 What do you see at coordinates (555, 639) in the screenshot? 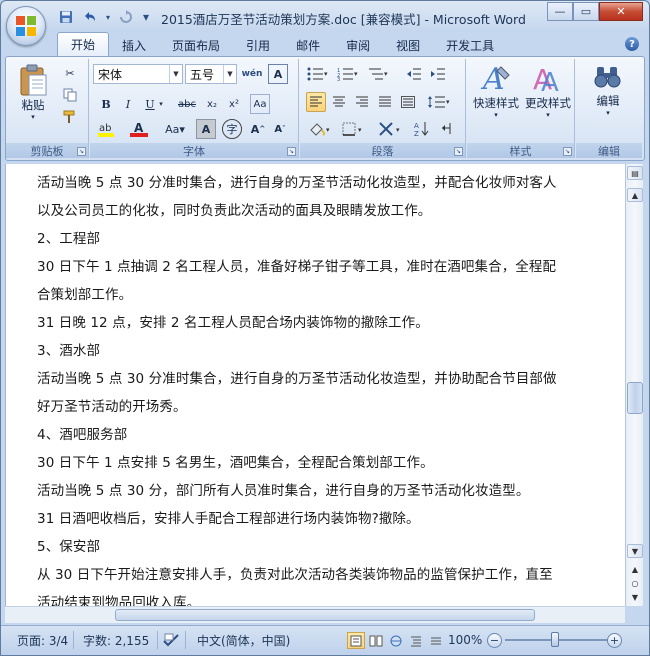
I see `zoom-slider-handle` at bounding box center [555, 639].